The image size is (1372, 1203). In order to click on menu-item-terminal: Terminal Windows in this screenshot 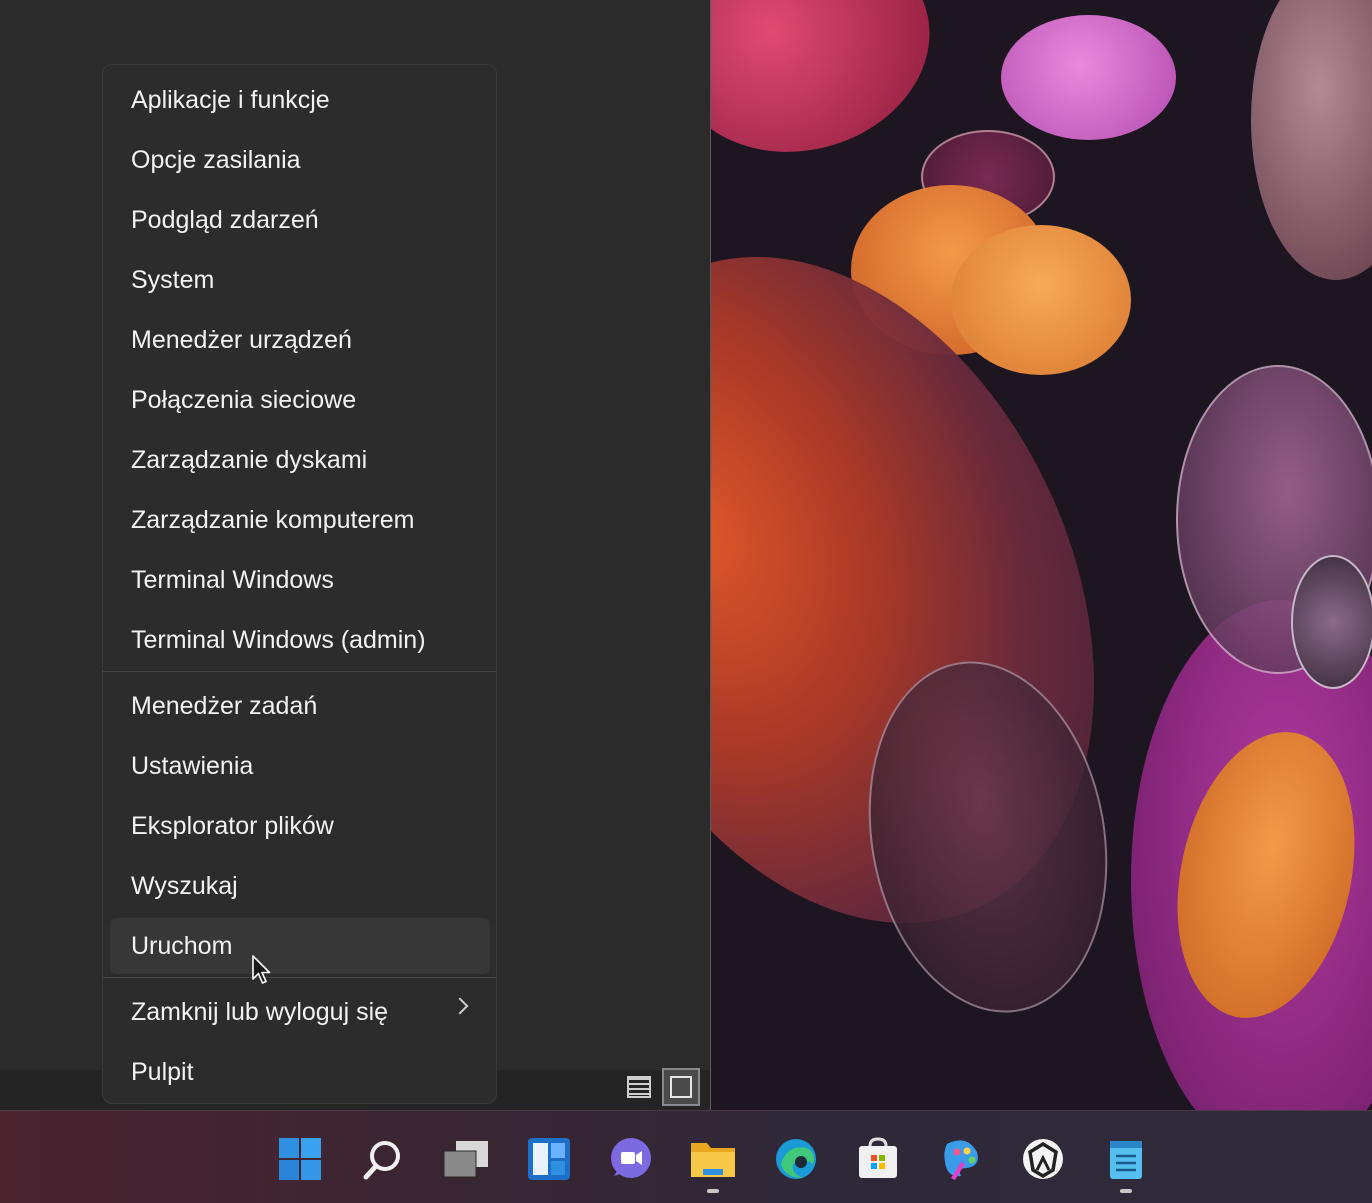, I will do `click(299, 580)`.